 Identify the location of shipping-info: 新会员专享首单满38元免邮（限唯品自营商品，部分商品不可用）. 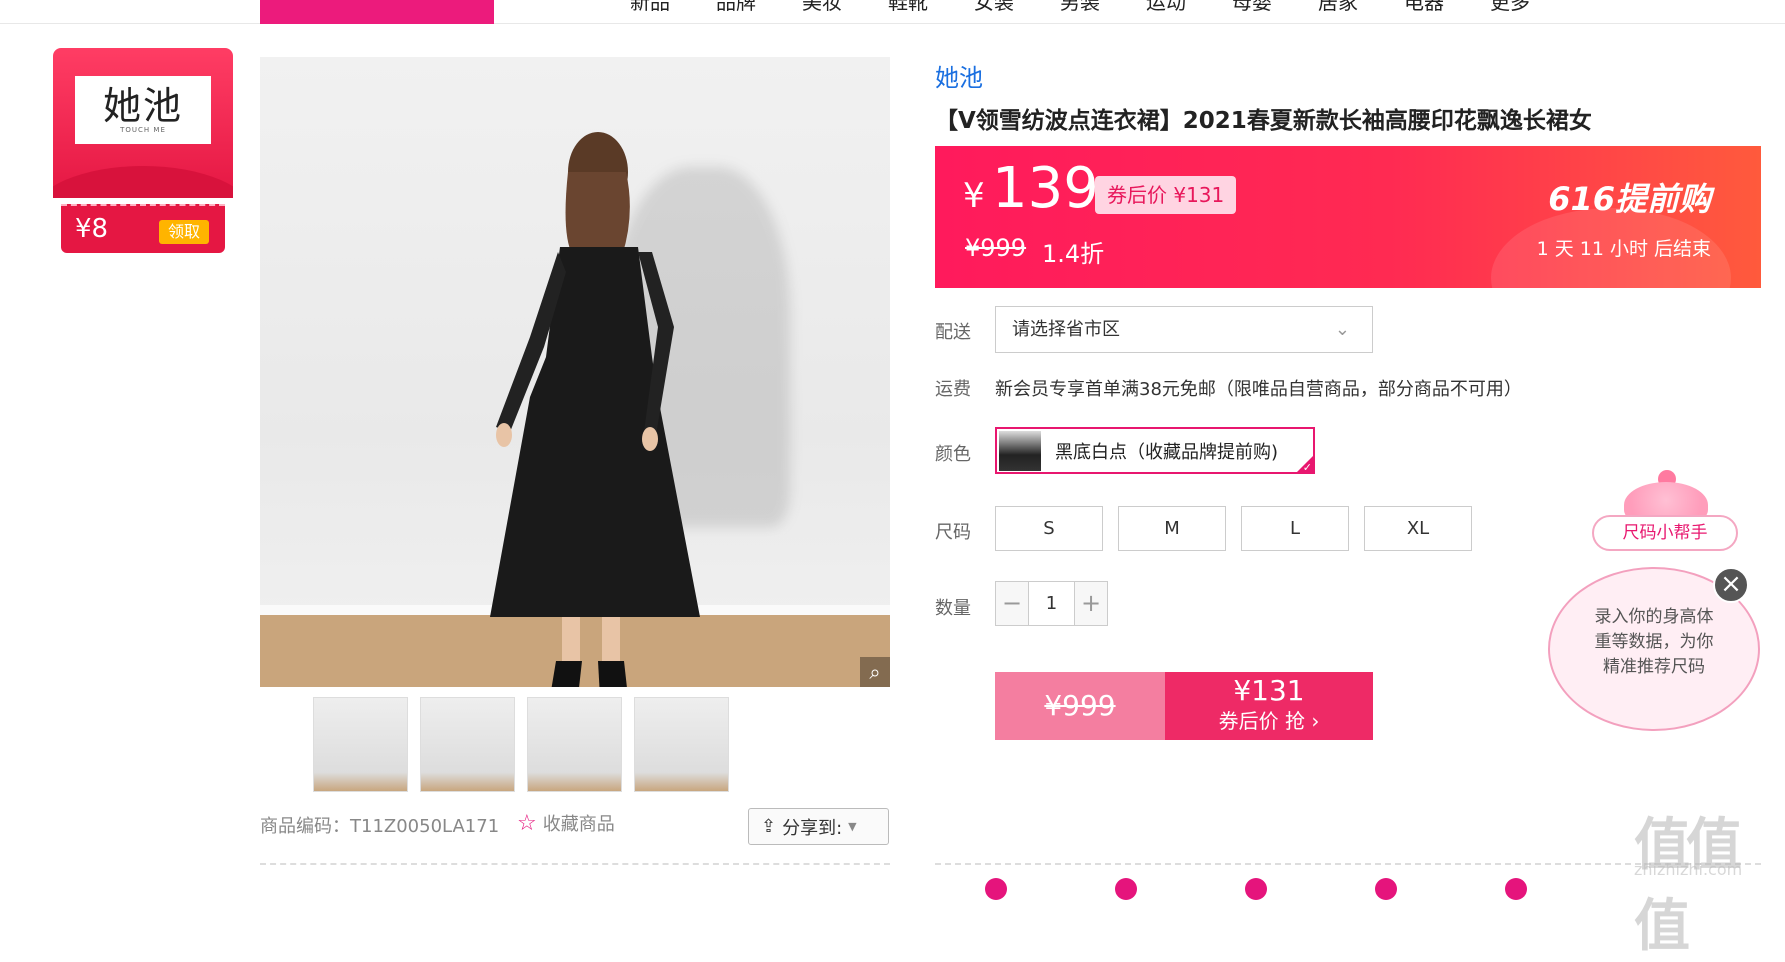
(1258, 389).